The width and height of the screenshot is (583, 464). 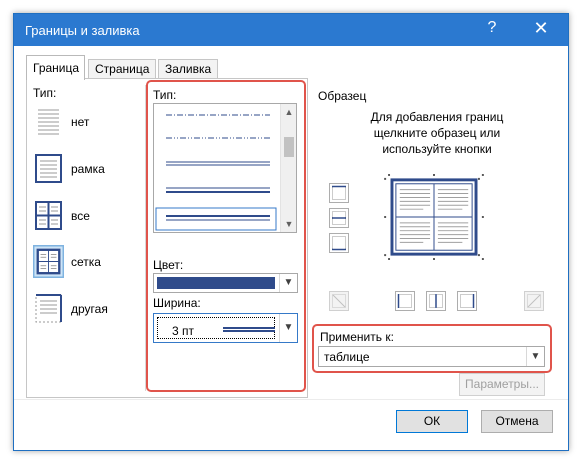 I want to click on border-all-icon, so click(x=48, y=215).